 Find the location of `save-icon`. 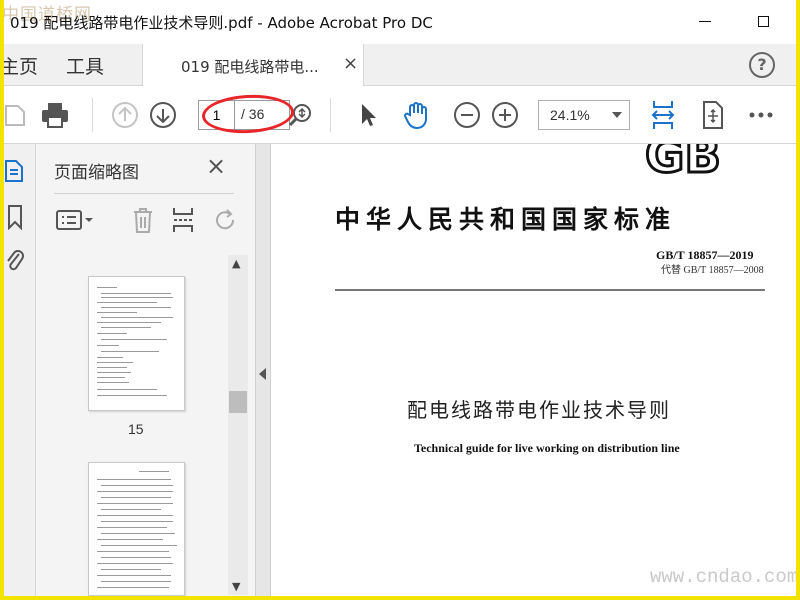

save-icon is located at coordinates (15, 115).